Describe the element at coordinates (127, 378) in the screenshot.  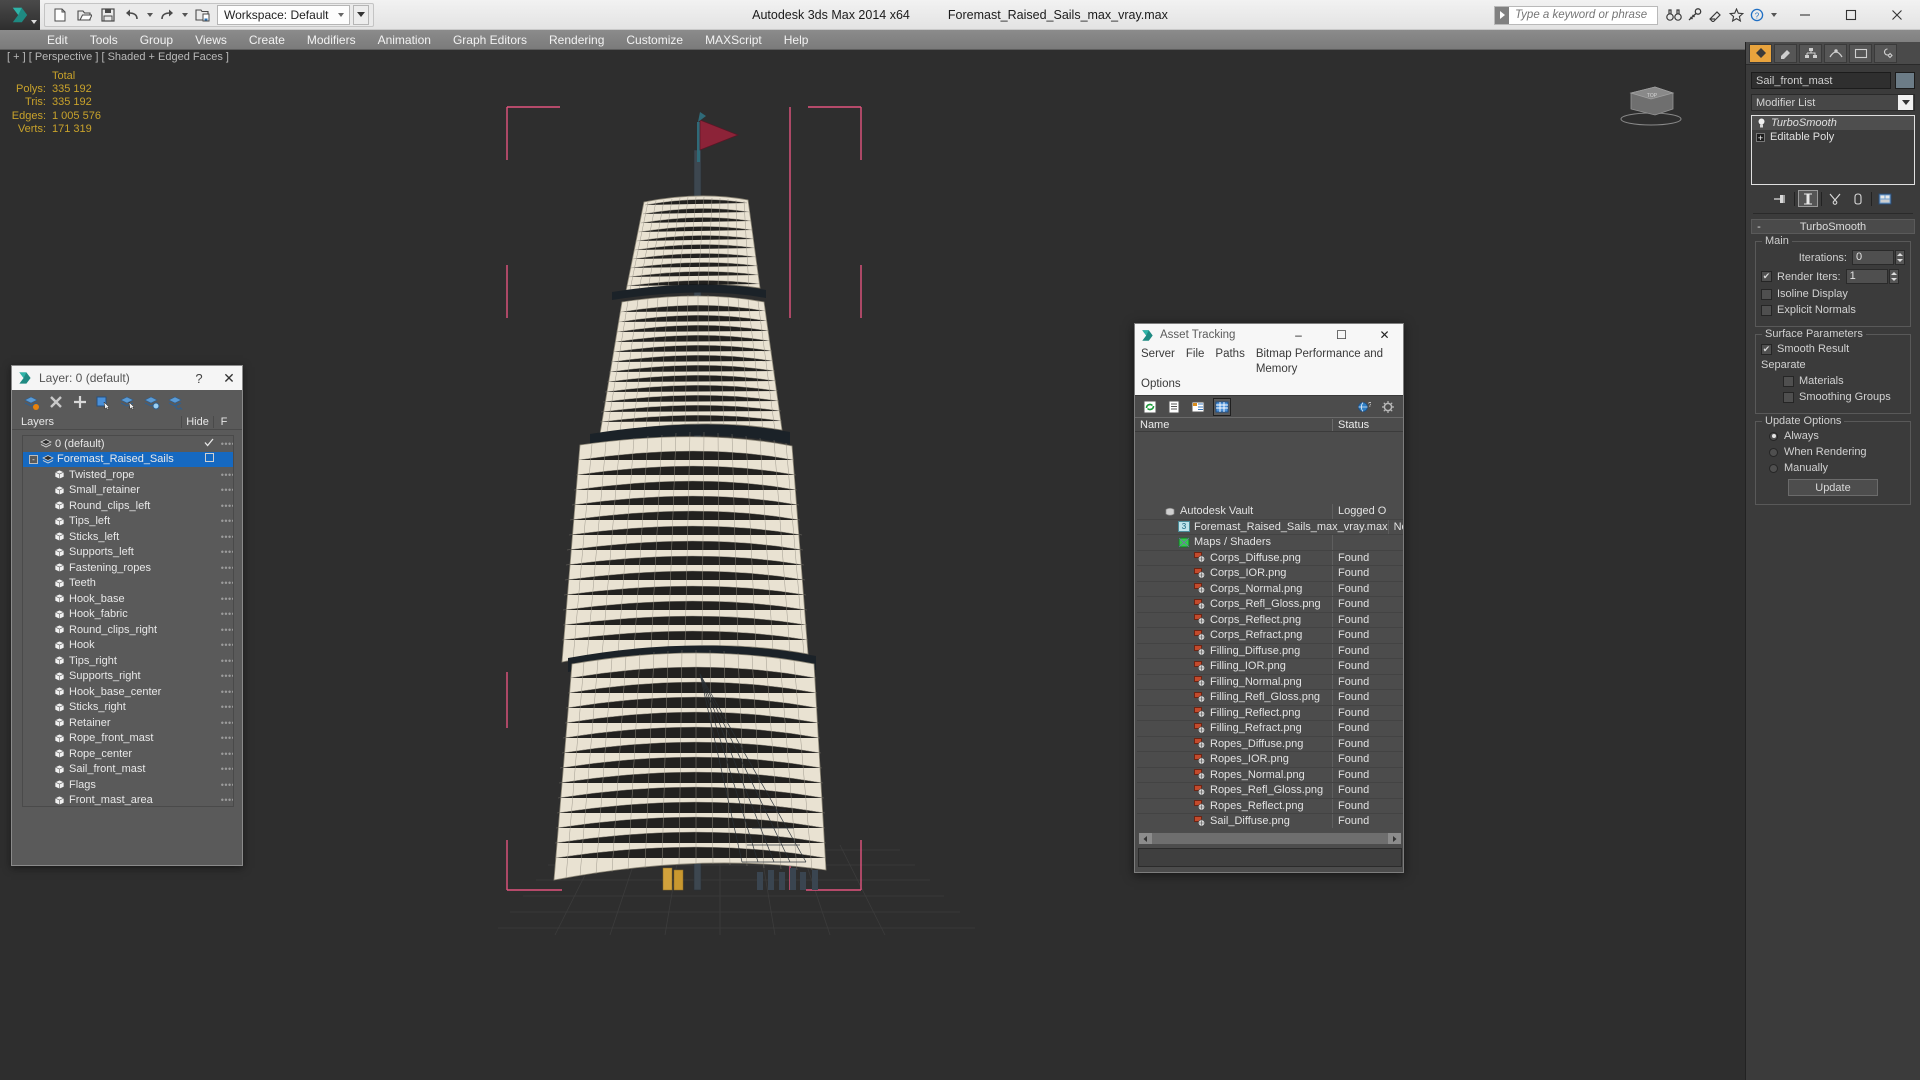
I see `layer-dialog-titlebar: Layer: 0 (default) ? ✕` at that location.